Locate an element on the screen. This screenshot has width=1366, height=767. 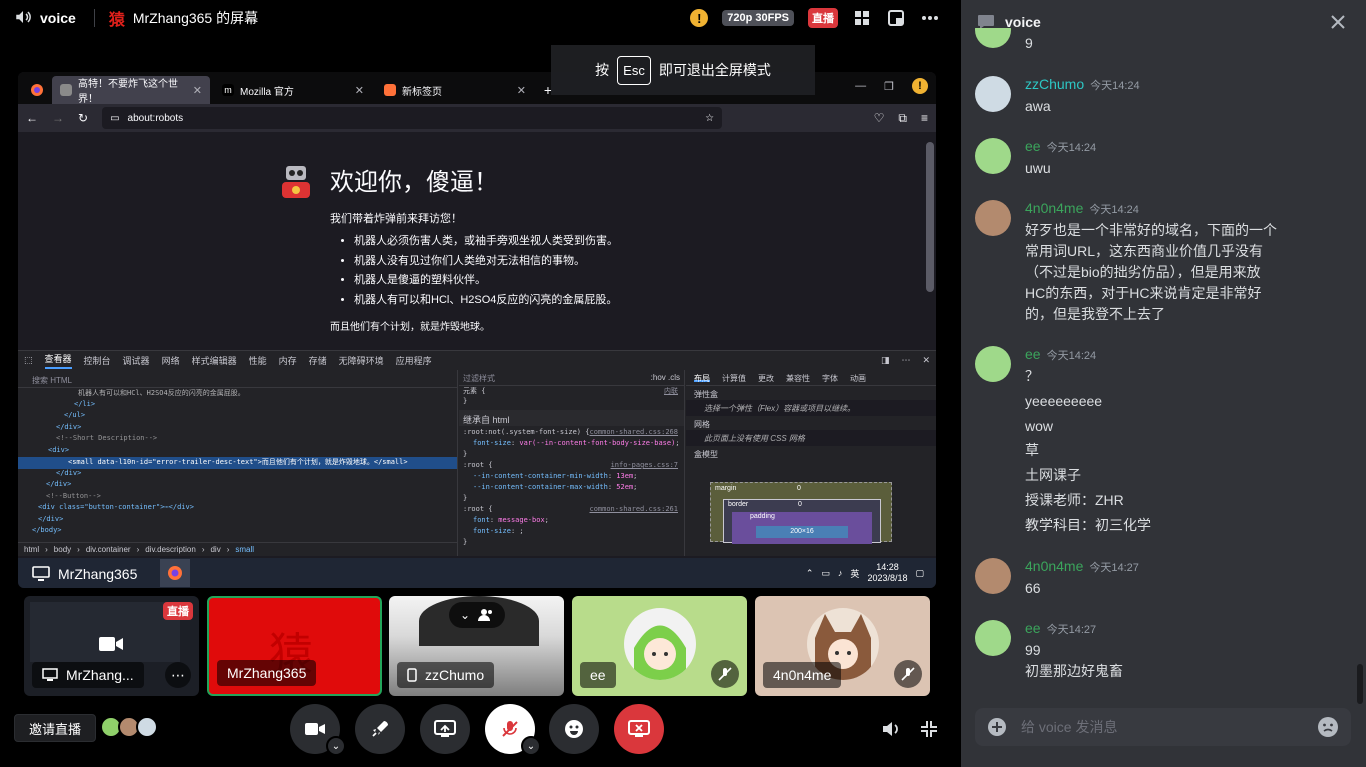
participant-tile-screen: 直播 MrZhang... ⋯ is located at coordinates (111, 646).